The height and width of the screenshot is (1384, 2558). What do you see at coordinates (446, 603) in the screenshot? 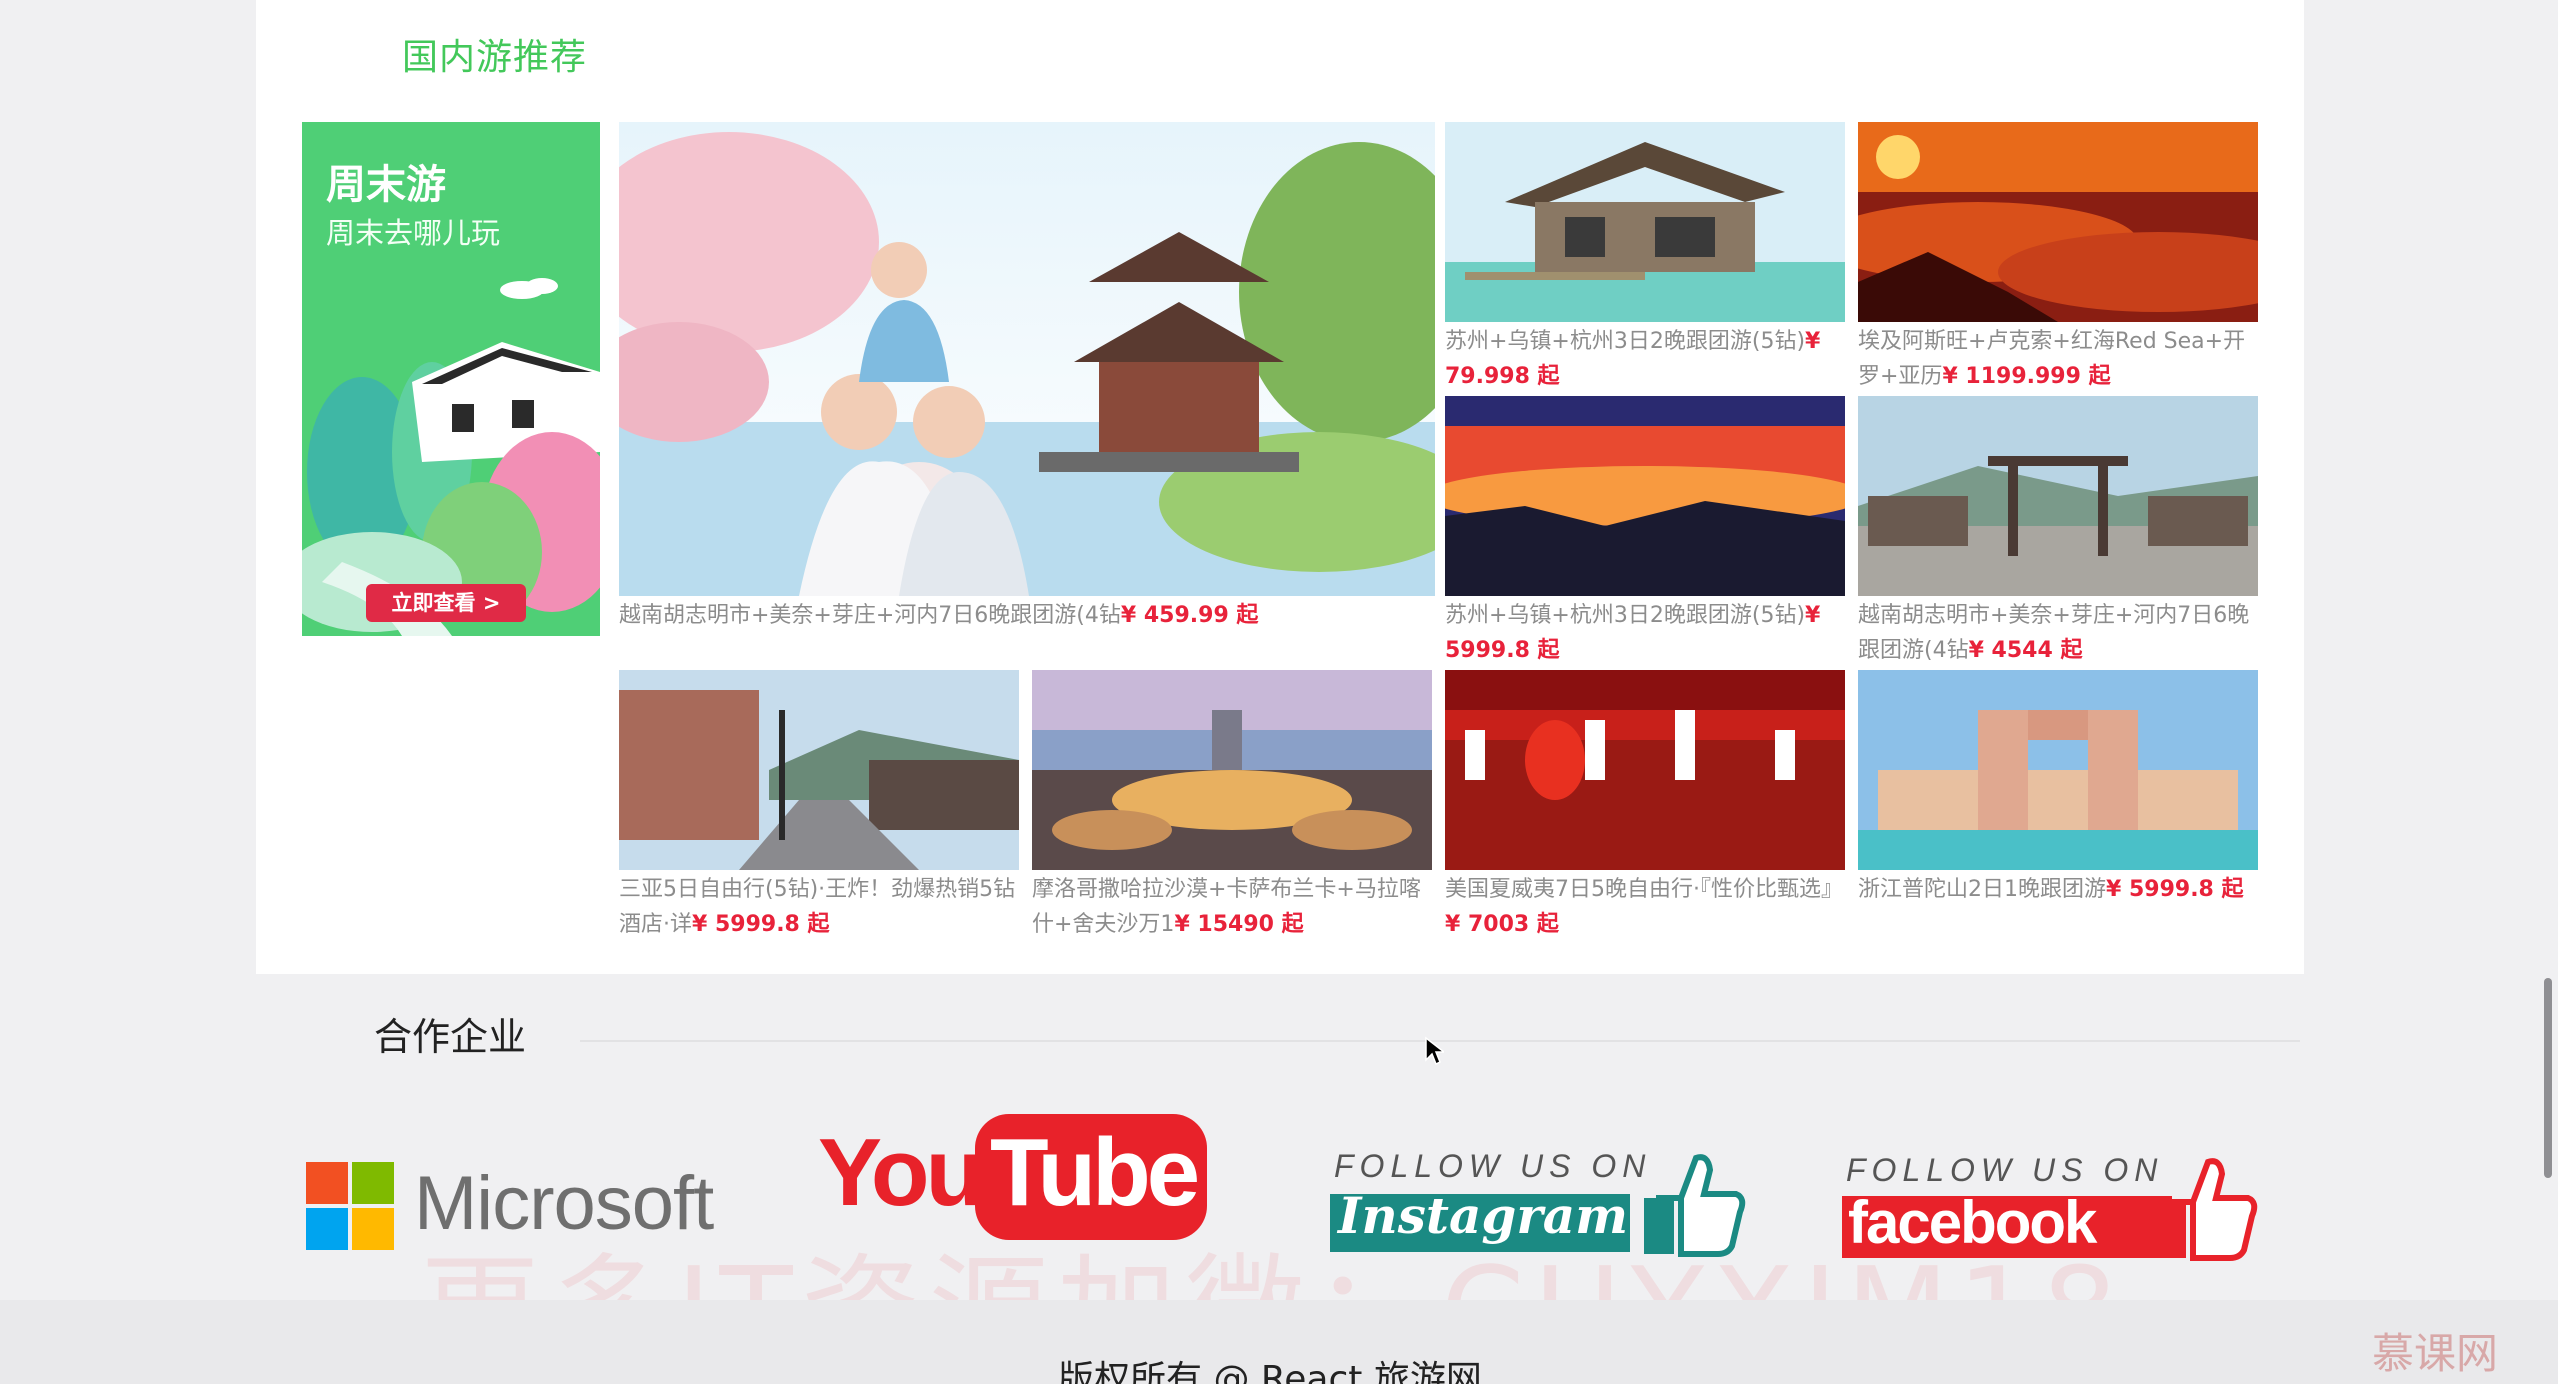
I see `view-now-button: 立即查看 >` at bounding box center [446, 603].